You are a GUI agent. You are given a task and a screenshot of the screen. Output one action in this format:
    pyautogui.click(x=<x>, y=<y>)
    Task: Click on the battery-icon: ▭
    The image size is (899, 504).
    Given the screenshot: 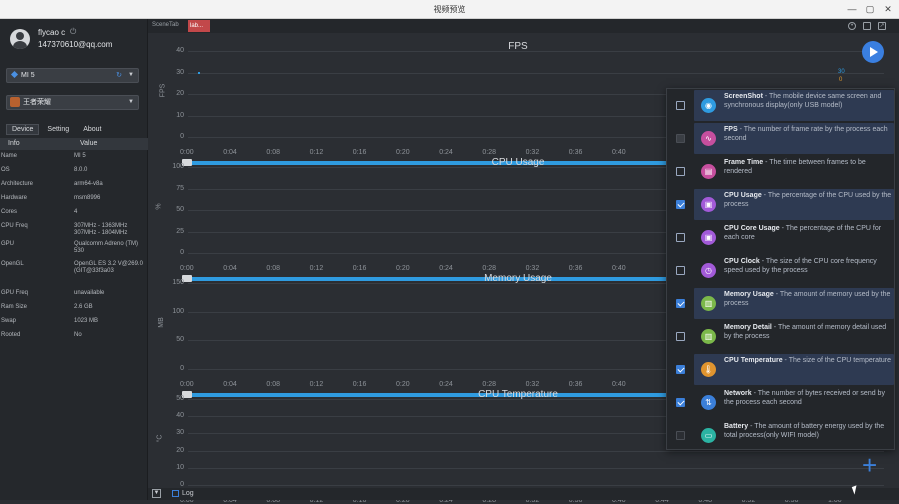 What is the action you would take?
    pyautogui.click(x=708, y=435)
    